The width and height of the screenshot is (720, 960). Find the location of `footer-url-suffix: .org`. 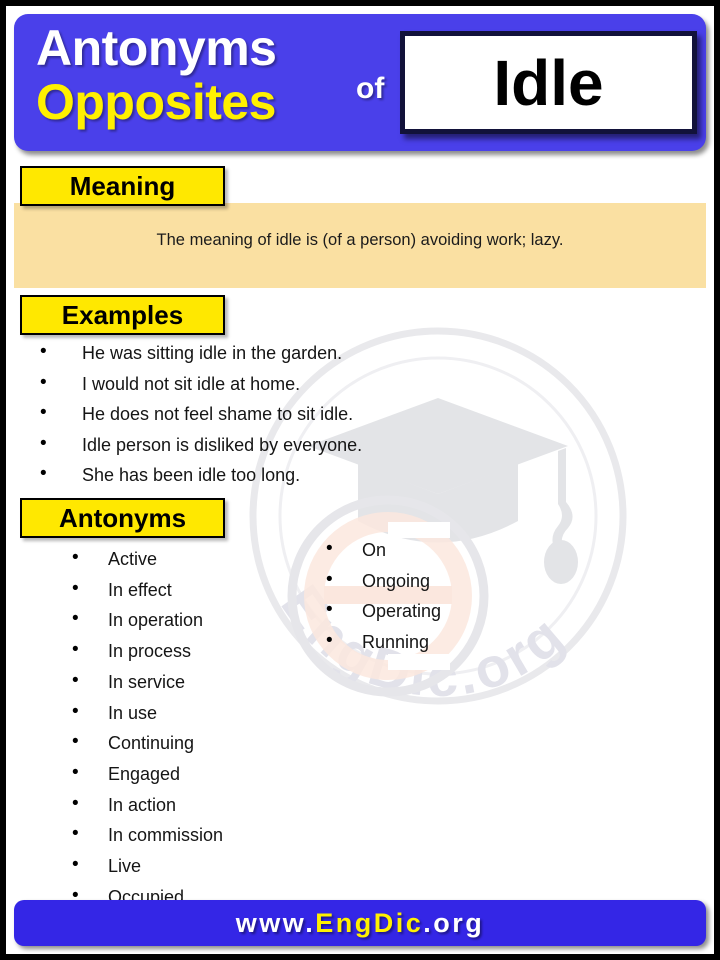

footer-url-suffix: .org is located at coordinates (454, 922).